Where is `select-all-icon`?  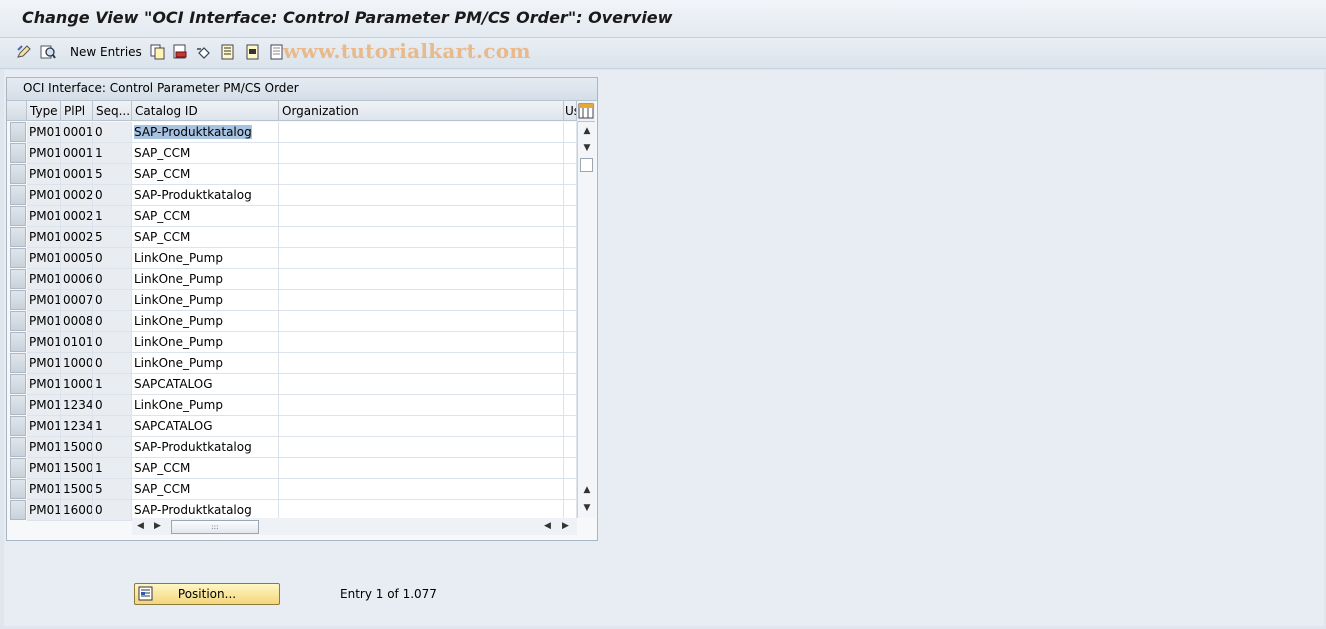 select-all-icon is located at coordinates (228, 52).